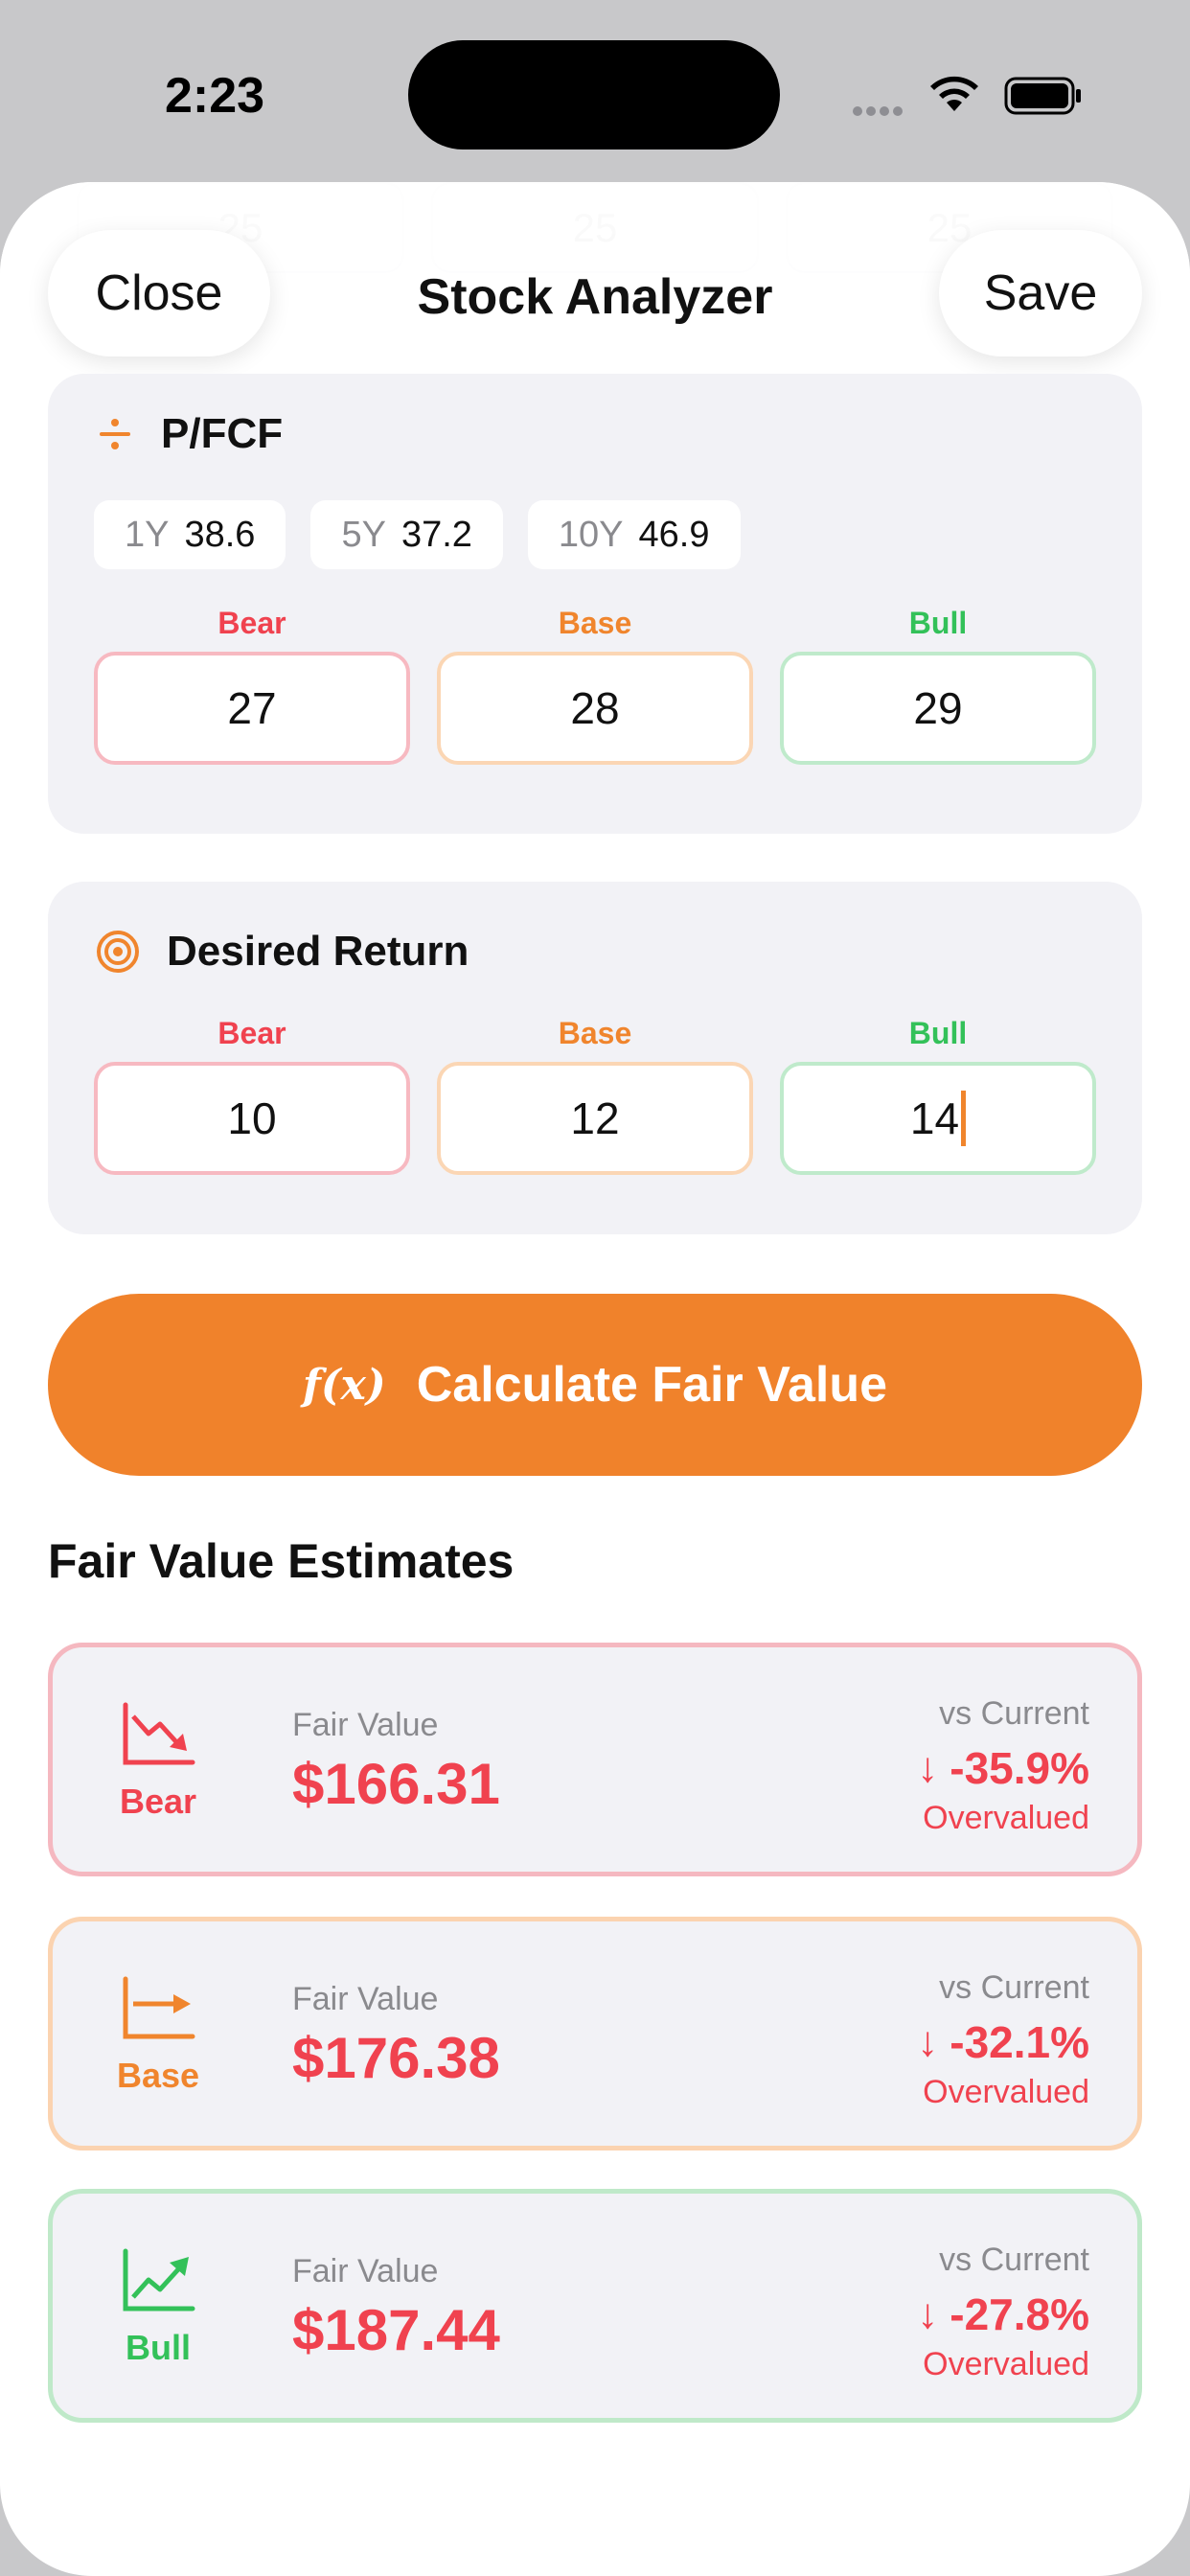  What do you see at coordinates (1040, 293) in the screenshot?
I see `save-button: Save` at bounding box center [1040, 293].